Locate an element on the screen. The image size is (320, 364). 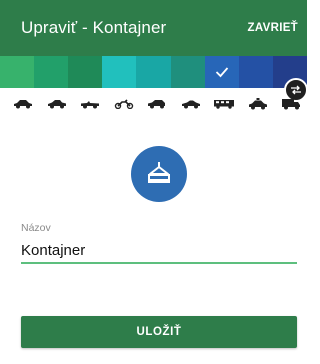
page-title: Upraviť - Kontajner is located at coordinates (94, 27).